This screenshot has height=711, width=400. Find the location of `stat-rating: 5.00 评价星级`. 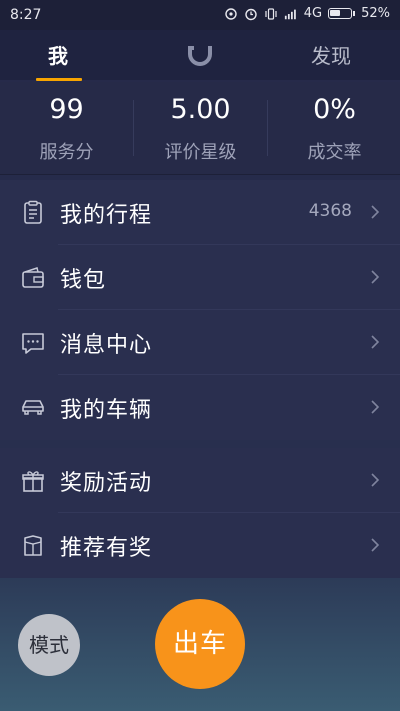

stat-rating: 5.00 评价星级 is located at coordinates (200, 128).